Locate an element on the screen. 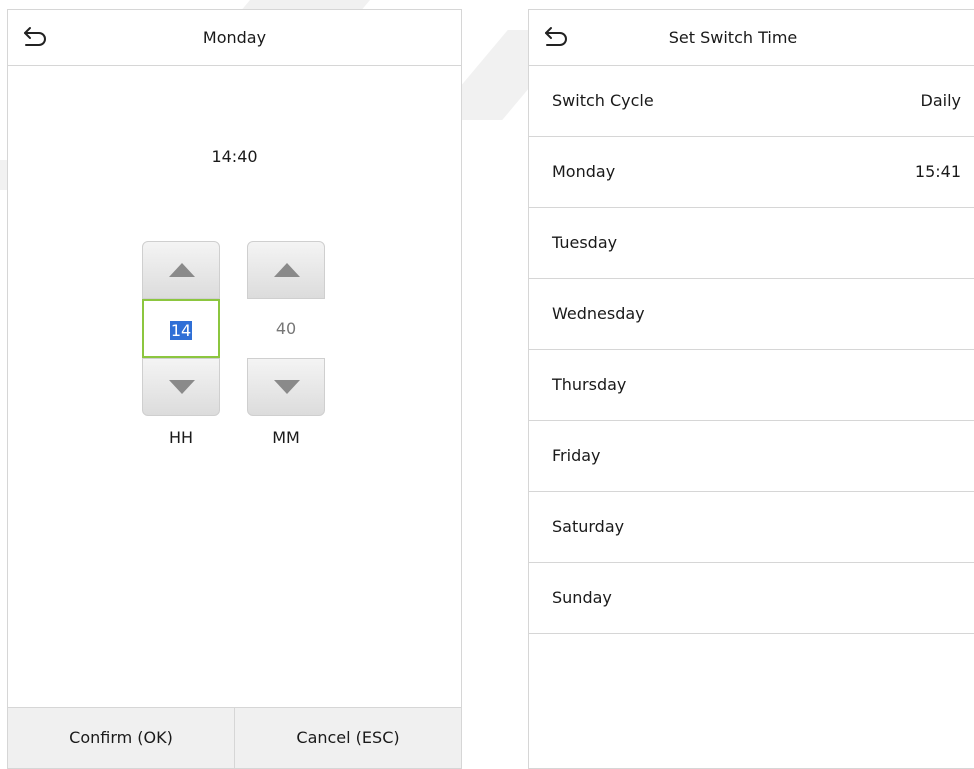  hour-field: 14 is located at coordinates (181, 328).